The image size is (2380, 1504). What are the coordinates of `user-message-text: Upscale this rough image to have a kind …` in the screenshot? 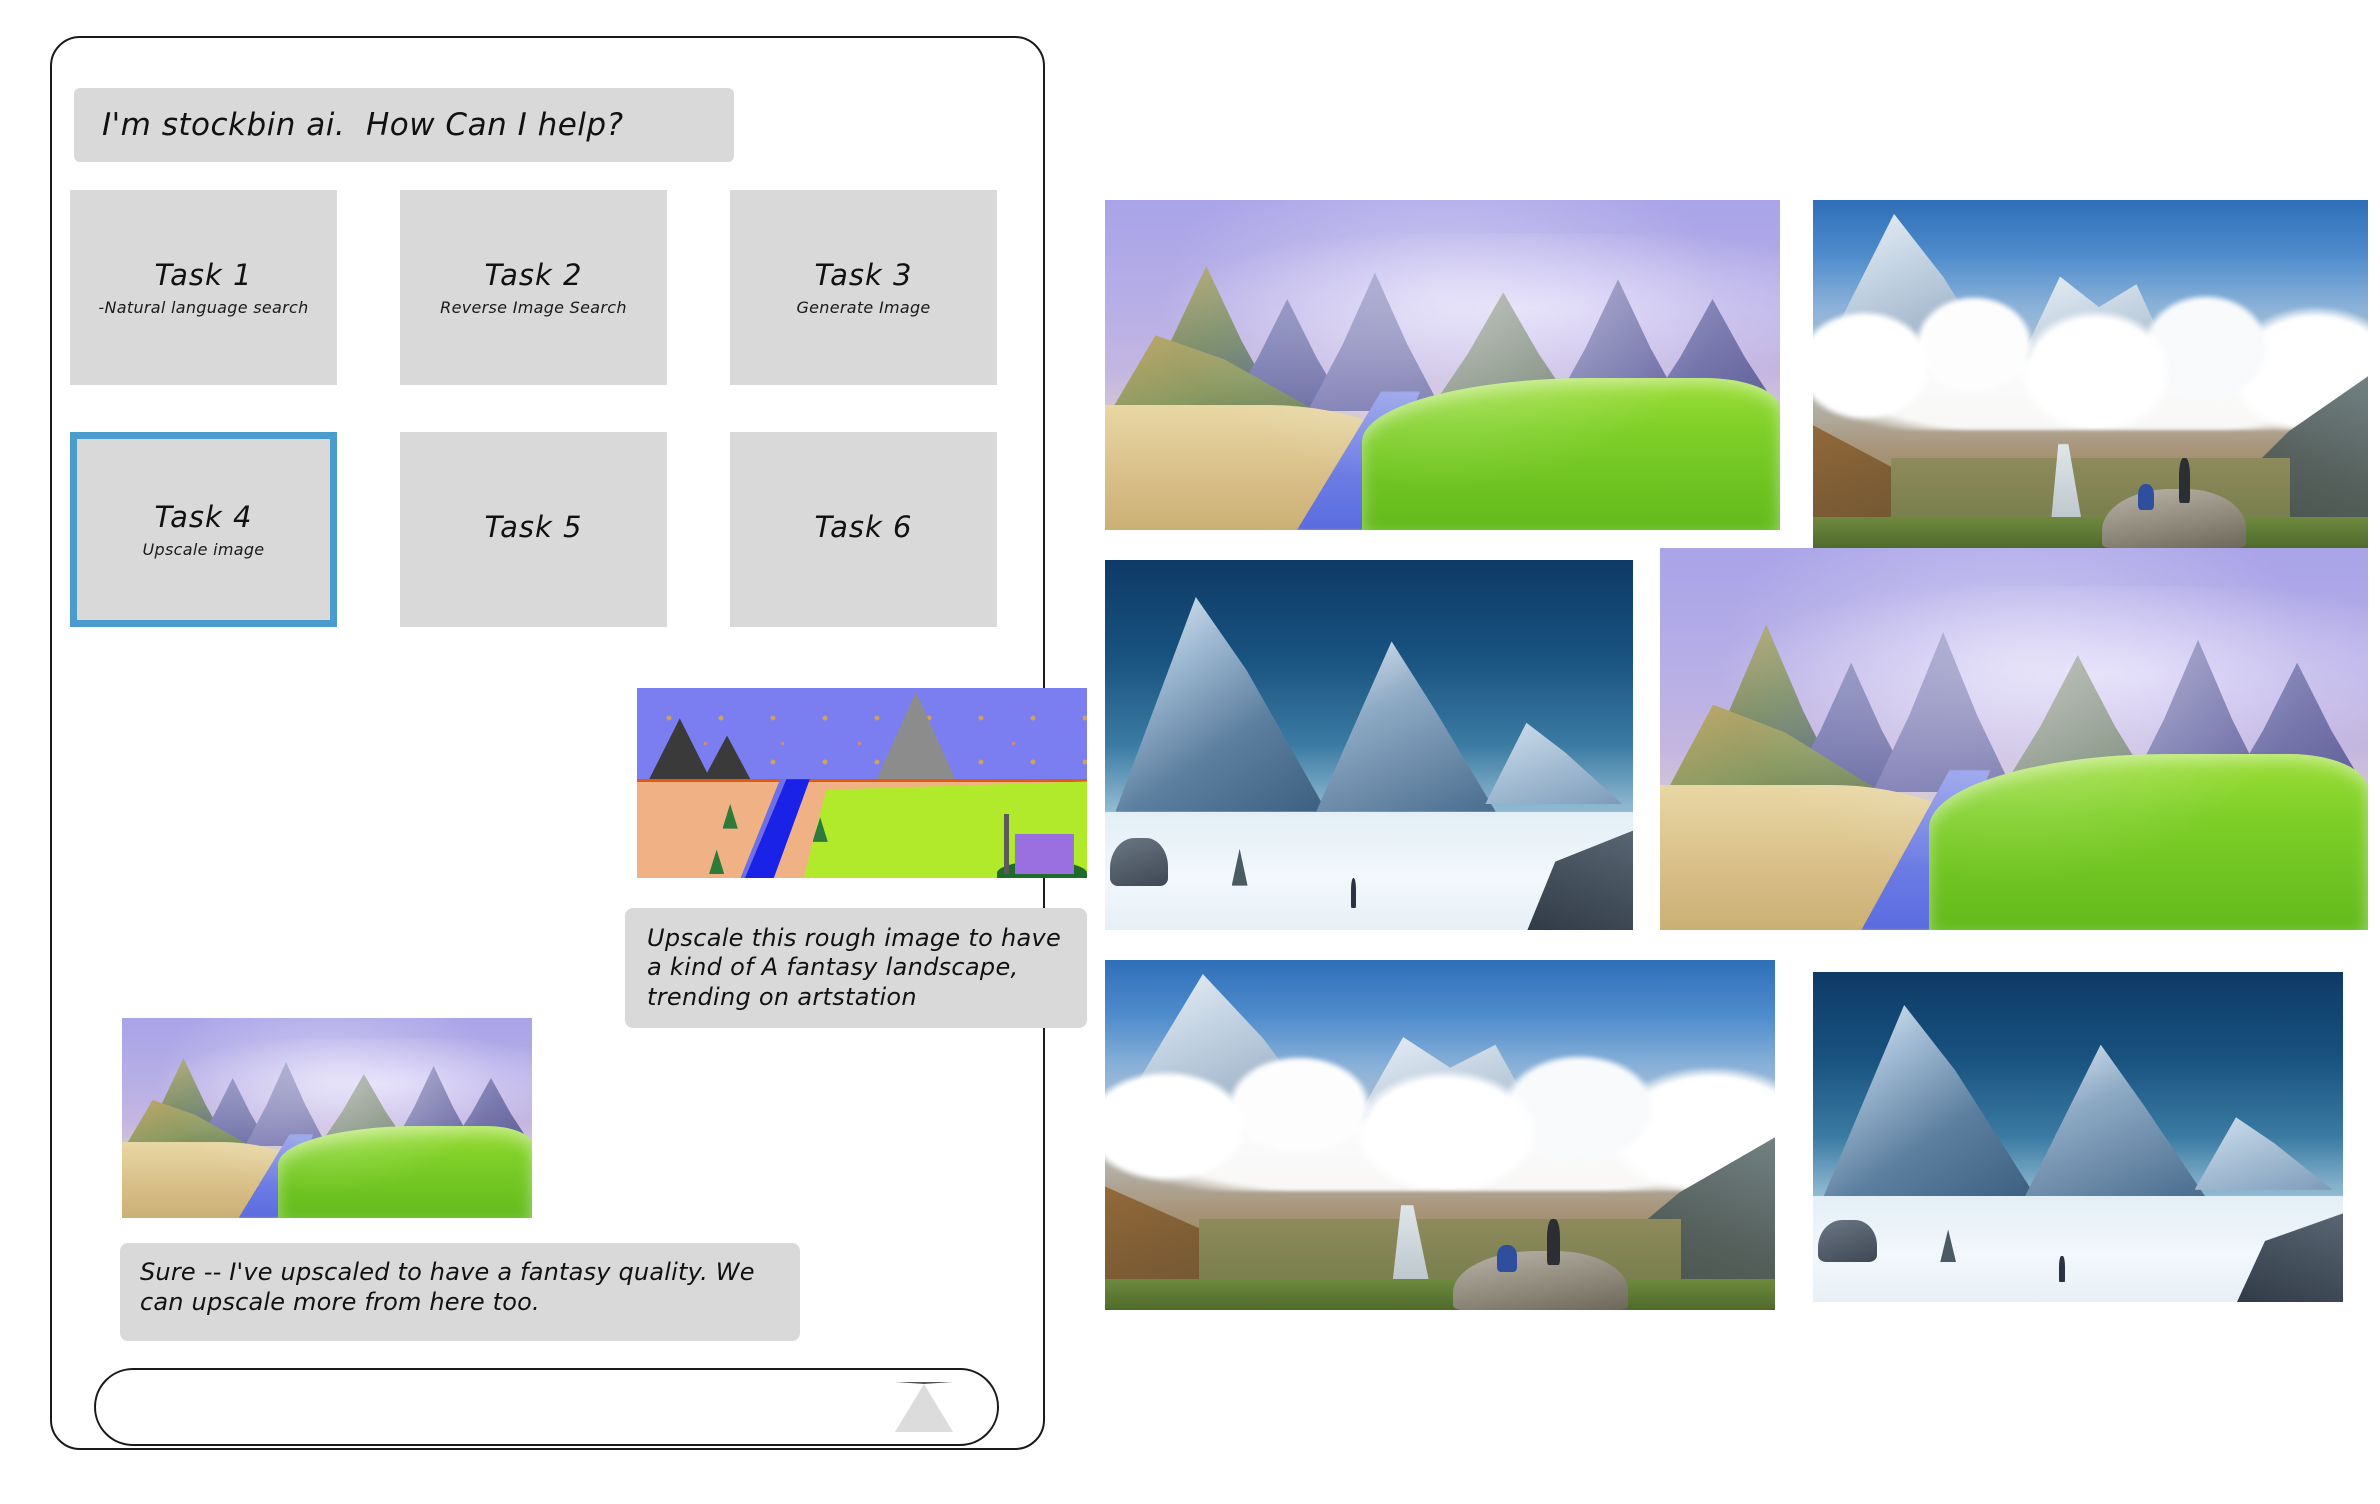 It's located at (854, 967).